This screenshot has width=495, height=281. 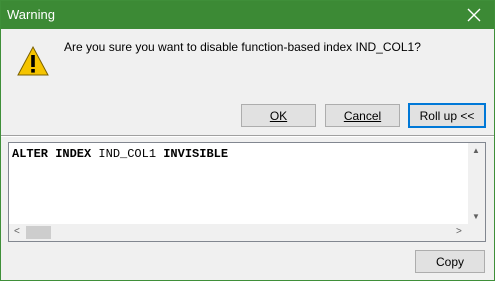 What do you see at coordinates (38, 232) in the screenshot?
I see `horizontal-scroll-thumb` at bounding box center [38, 232].